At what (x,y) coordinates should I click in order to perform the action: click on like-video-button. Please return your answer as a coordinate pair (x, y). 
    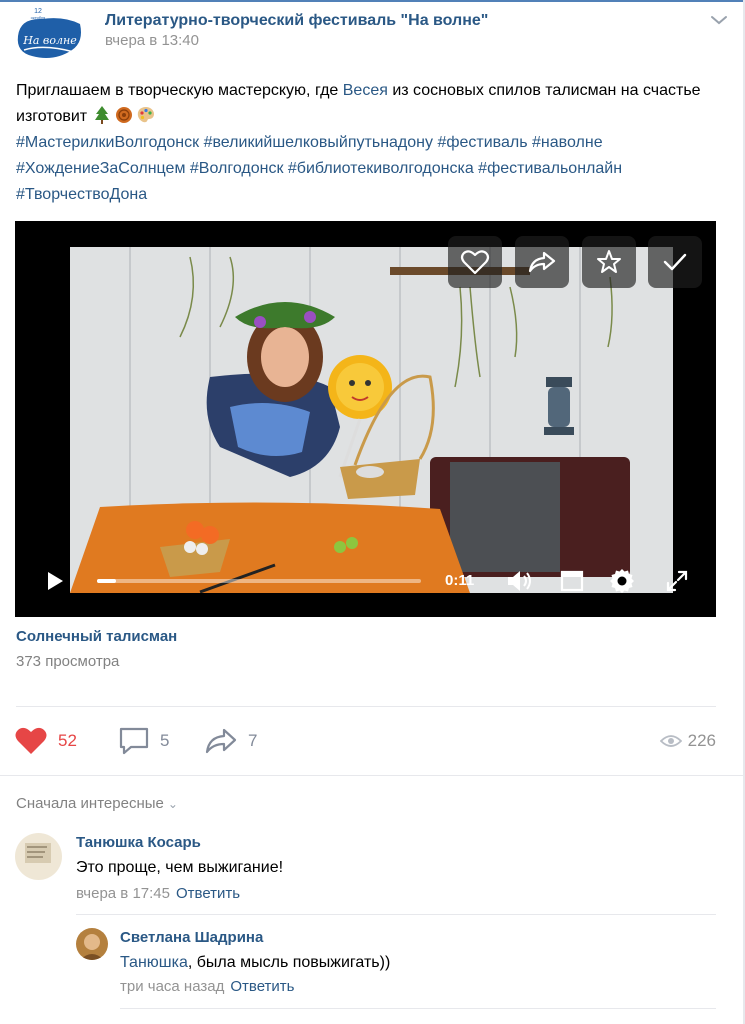
    Looking at the image, I should click on (475, 262).